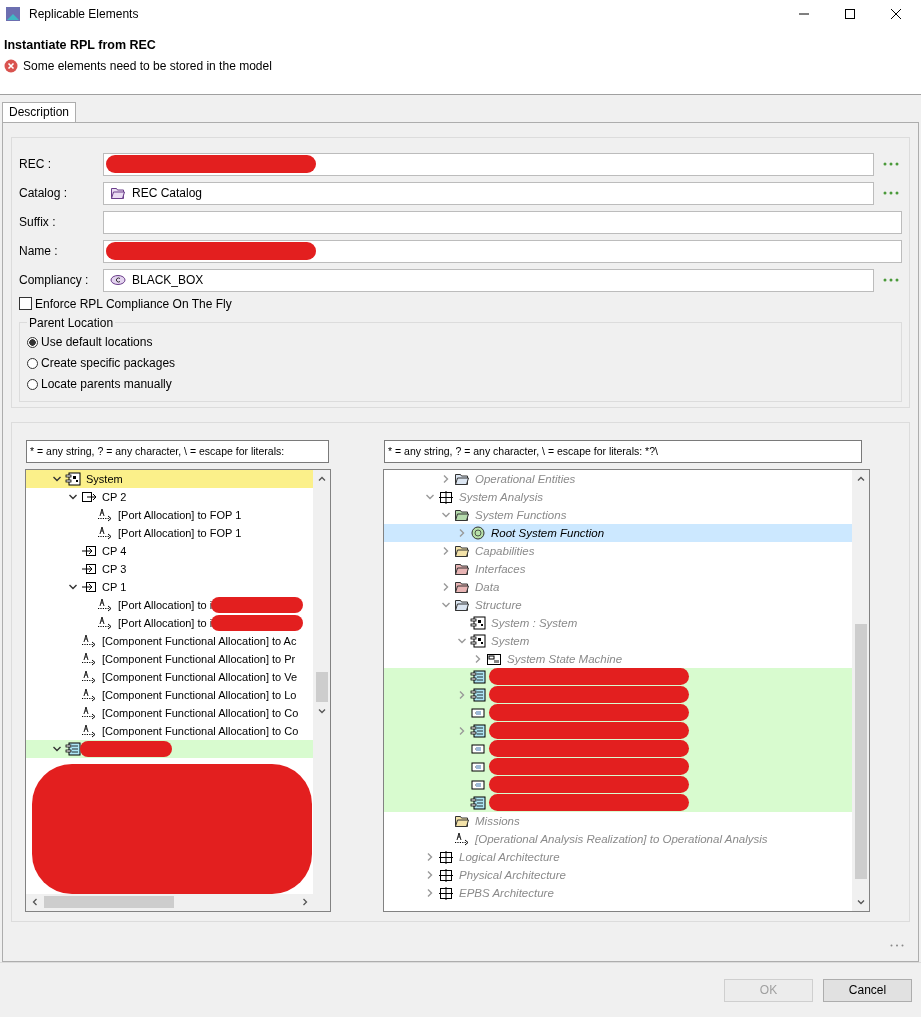  Describe the element at coordinates (169, 586) in the screenshot. I see `tree-item: CP 1` at that location.